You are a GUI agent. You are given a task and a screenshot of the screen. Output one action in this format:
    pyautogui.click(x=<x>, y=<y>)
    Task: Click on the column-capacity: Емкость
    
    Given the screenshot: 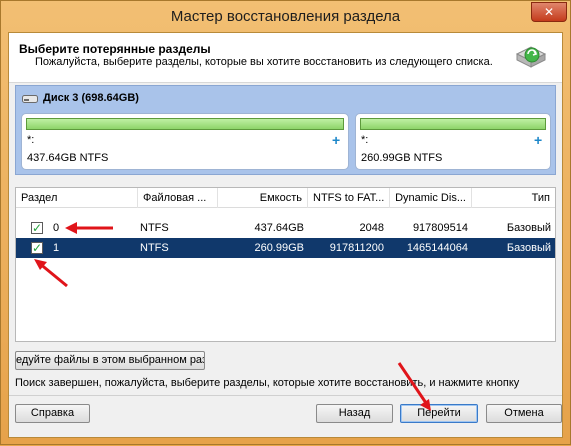 What is the action you would take?
    pyautogui.click(x=263, y=198)
    